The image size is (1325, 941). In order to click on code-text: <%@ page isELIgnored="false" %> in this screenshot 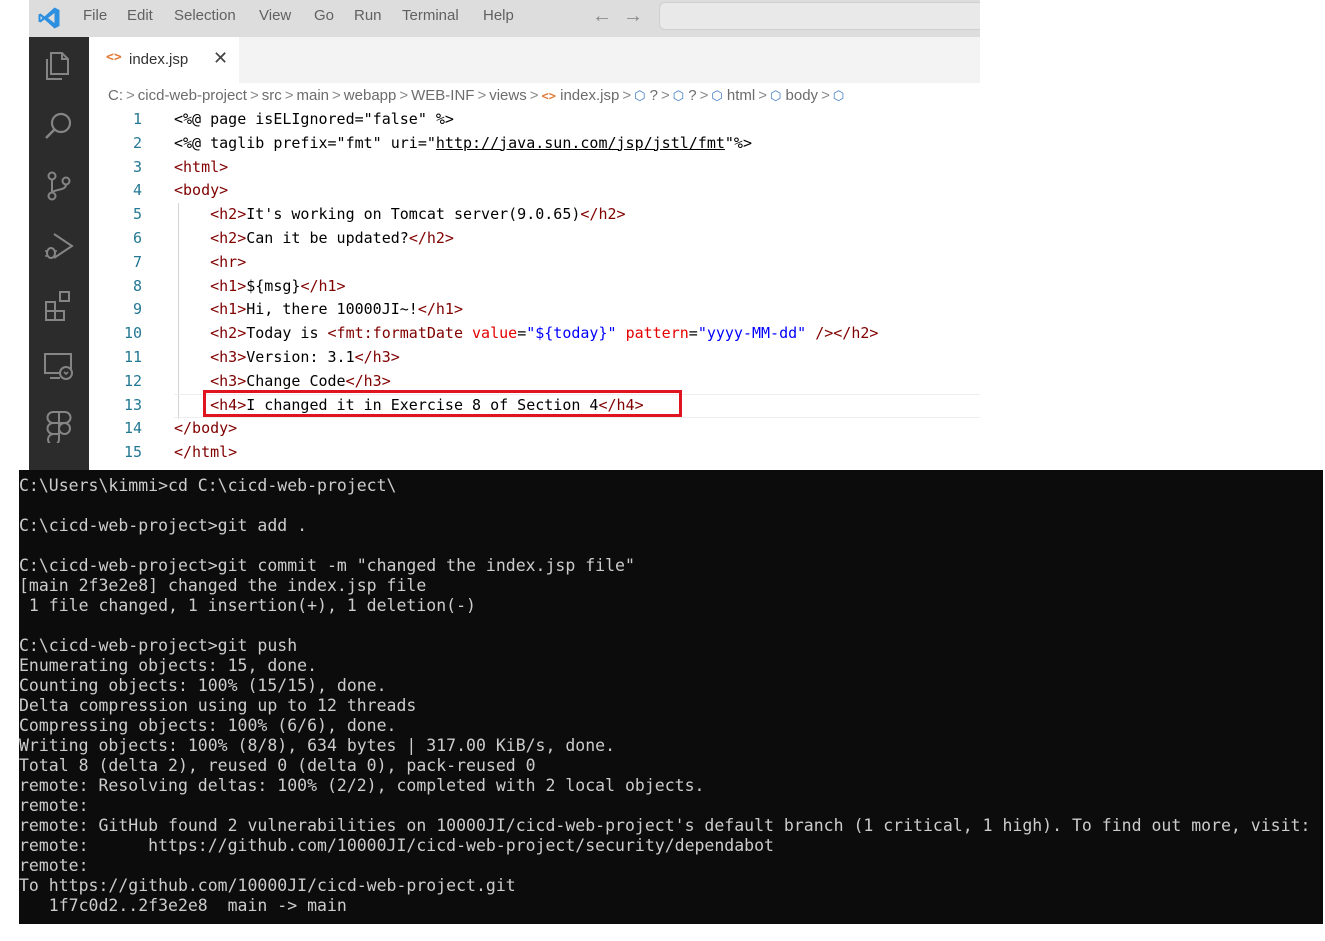, I will do `click(314, 119)`.